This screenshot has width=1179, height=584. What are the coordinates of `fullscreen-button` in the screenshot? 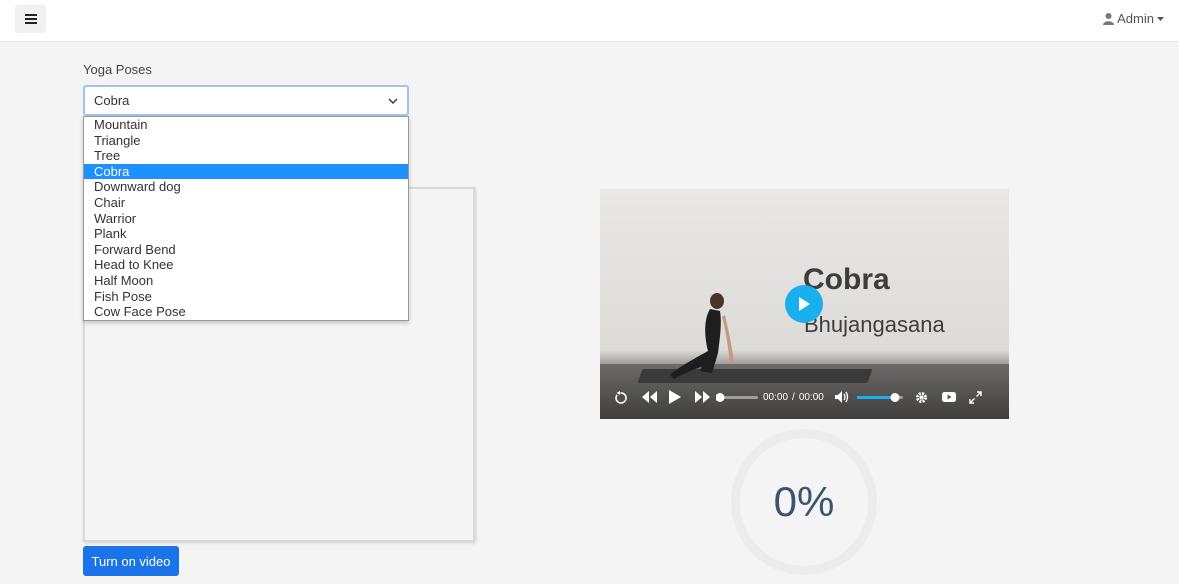 It's located at (976, 397).